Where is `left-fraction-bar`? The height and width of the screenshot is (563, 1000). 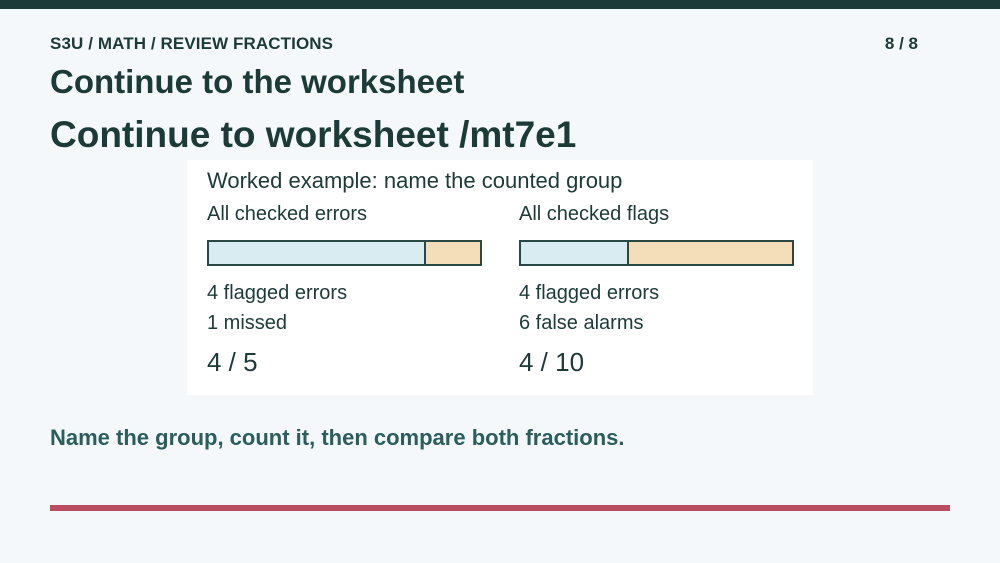
left-fraction-bar is located at coordinates (344, 253).